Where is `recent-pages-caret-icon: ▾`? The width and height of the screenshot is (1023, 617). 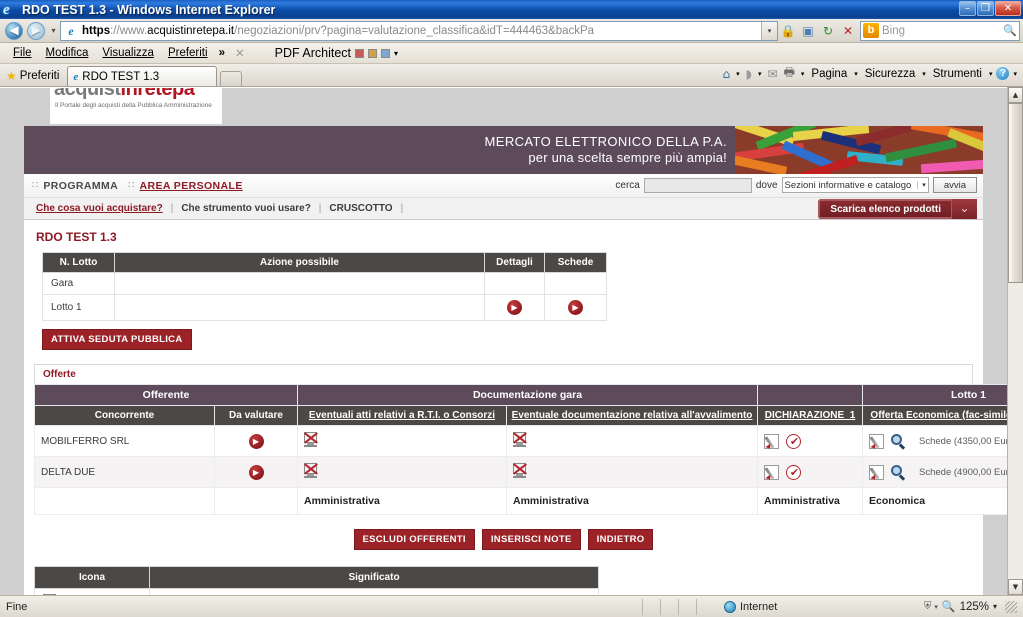
recent-pages-caret-icon: ▾ is located at coordinates (53, 31).